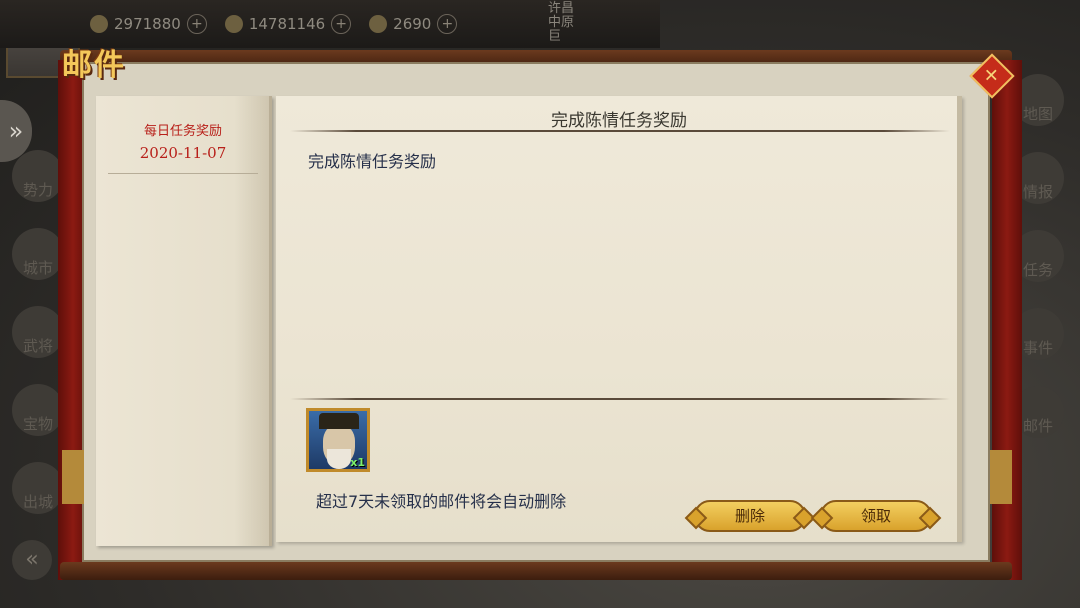 The image size is (1080, 608). What do you see at coordinates (38, 488) in the screenshot?
I see `menu-leave-city: 出城` at bounding box center [38, 488].